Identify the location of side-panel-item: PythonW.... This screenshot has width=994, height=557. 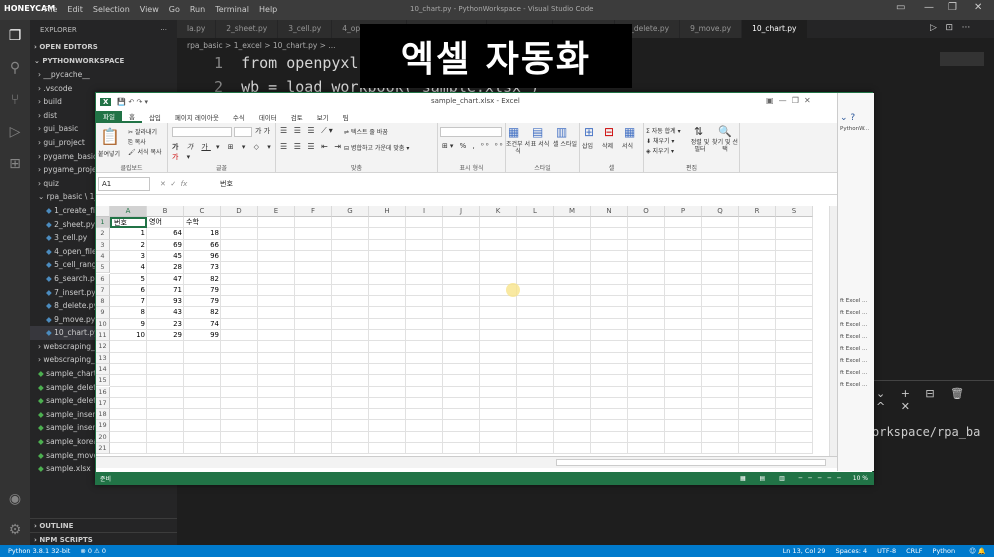
(856, 129).